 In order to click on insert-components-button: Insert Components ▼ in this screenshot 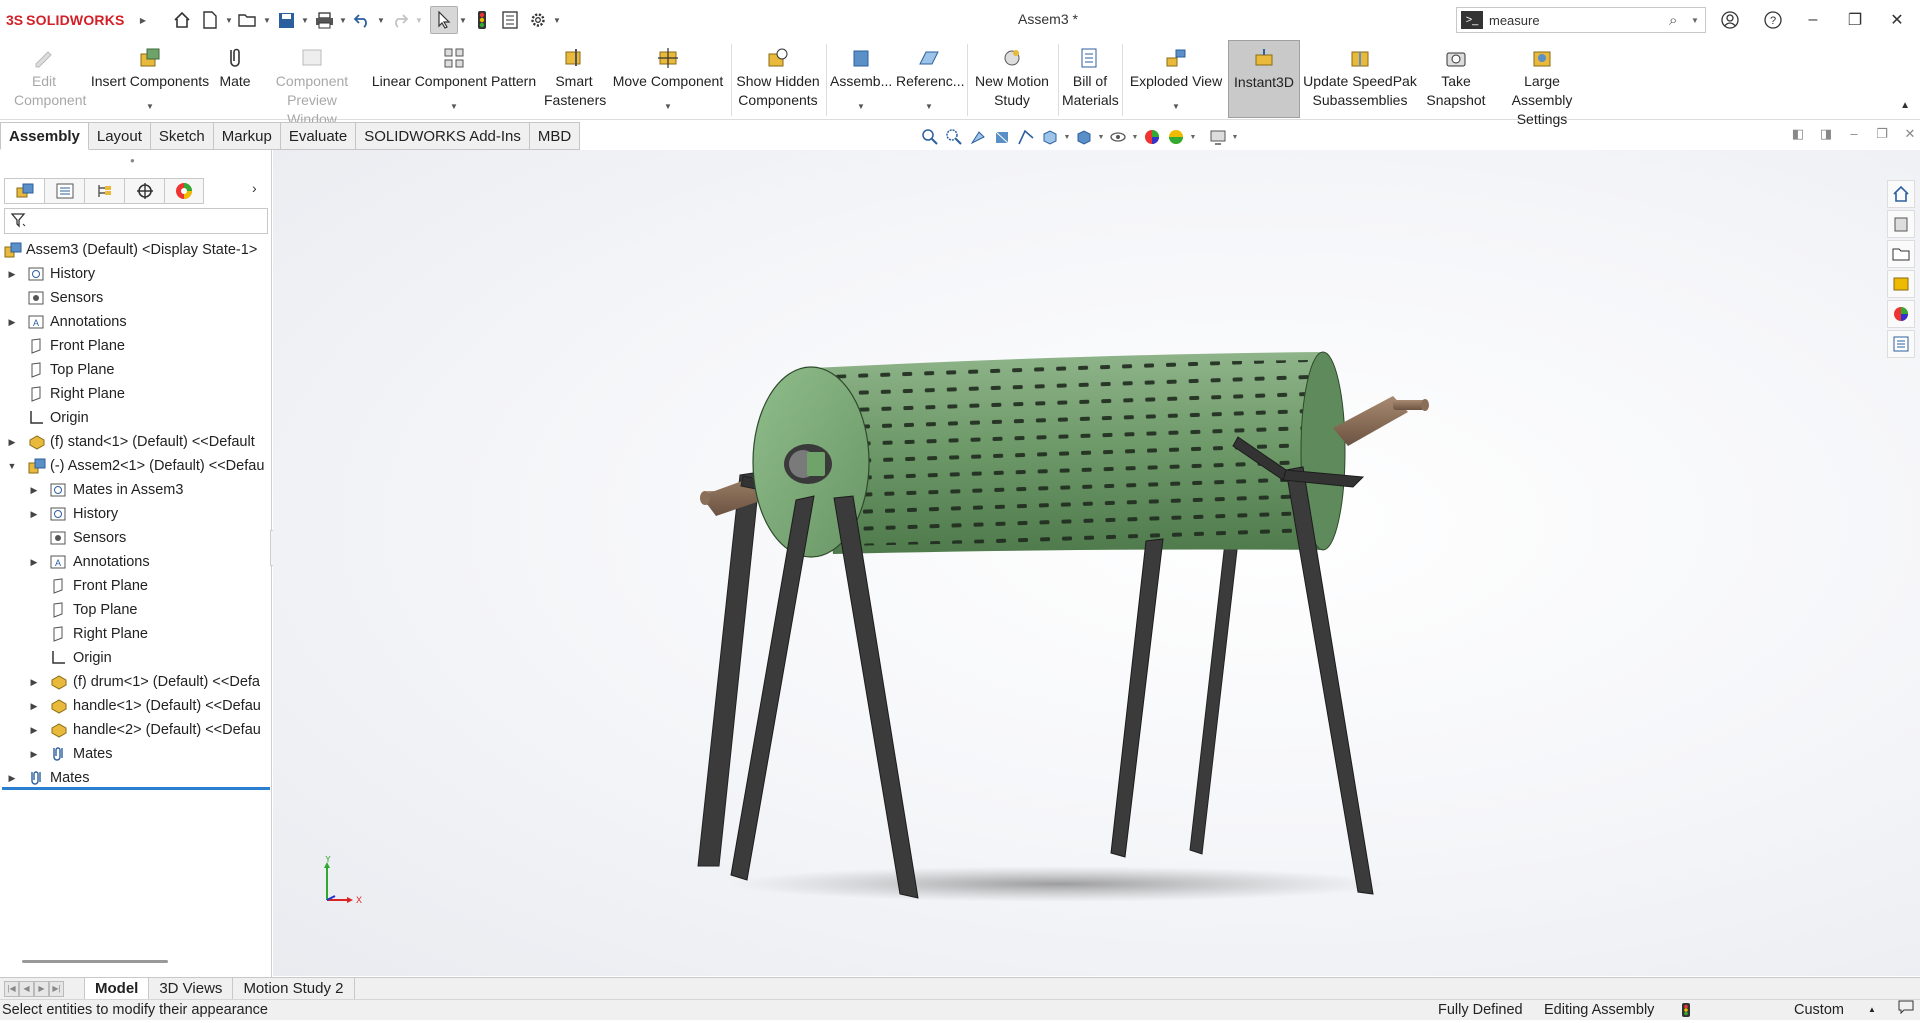, I will do `click(150, 79)`.